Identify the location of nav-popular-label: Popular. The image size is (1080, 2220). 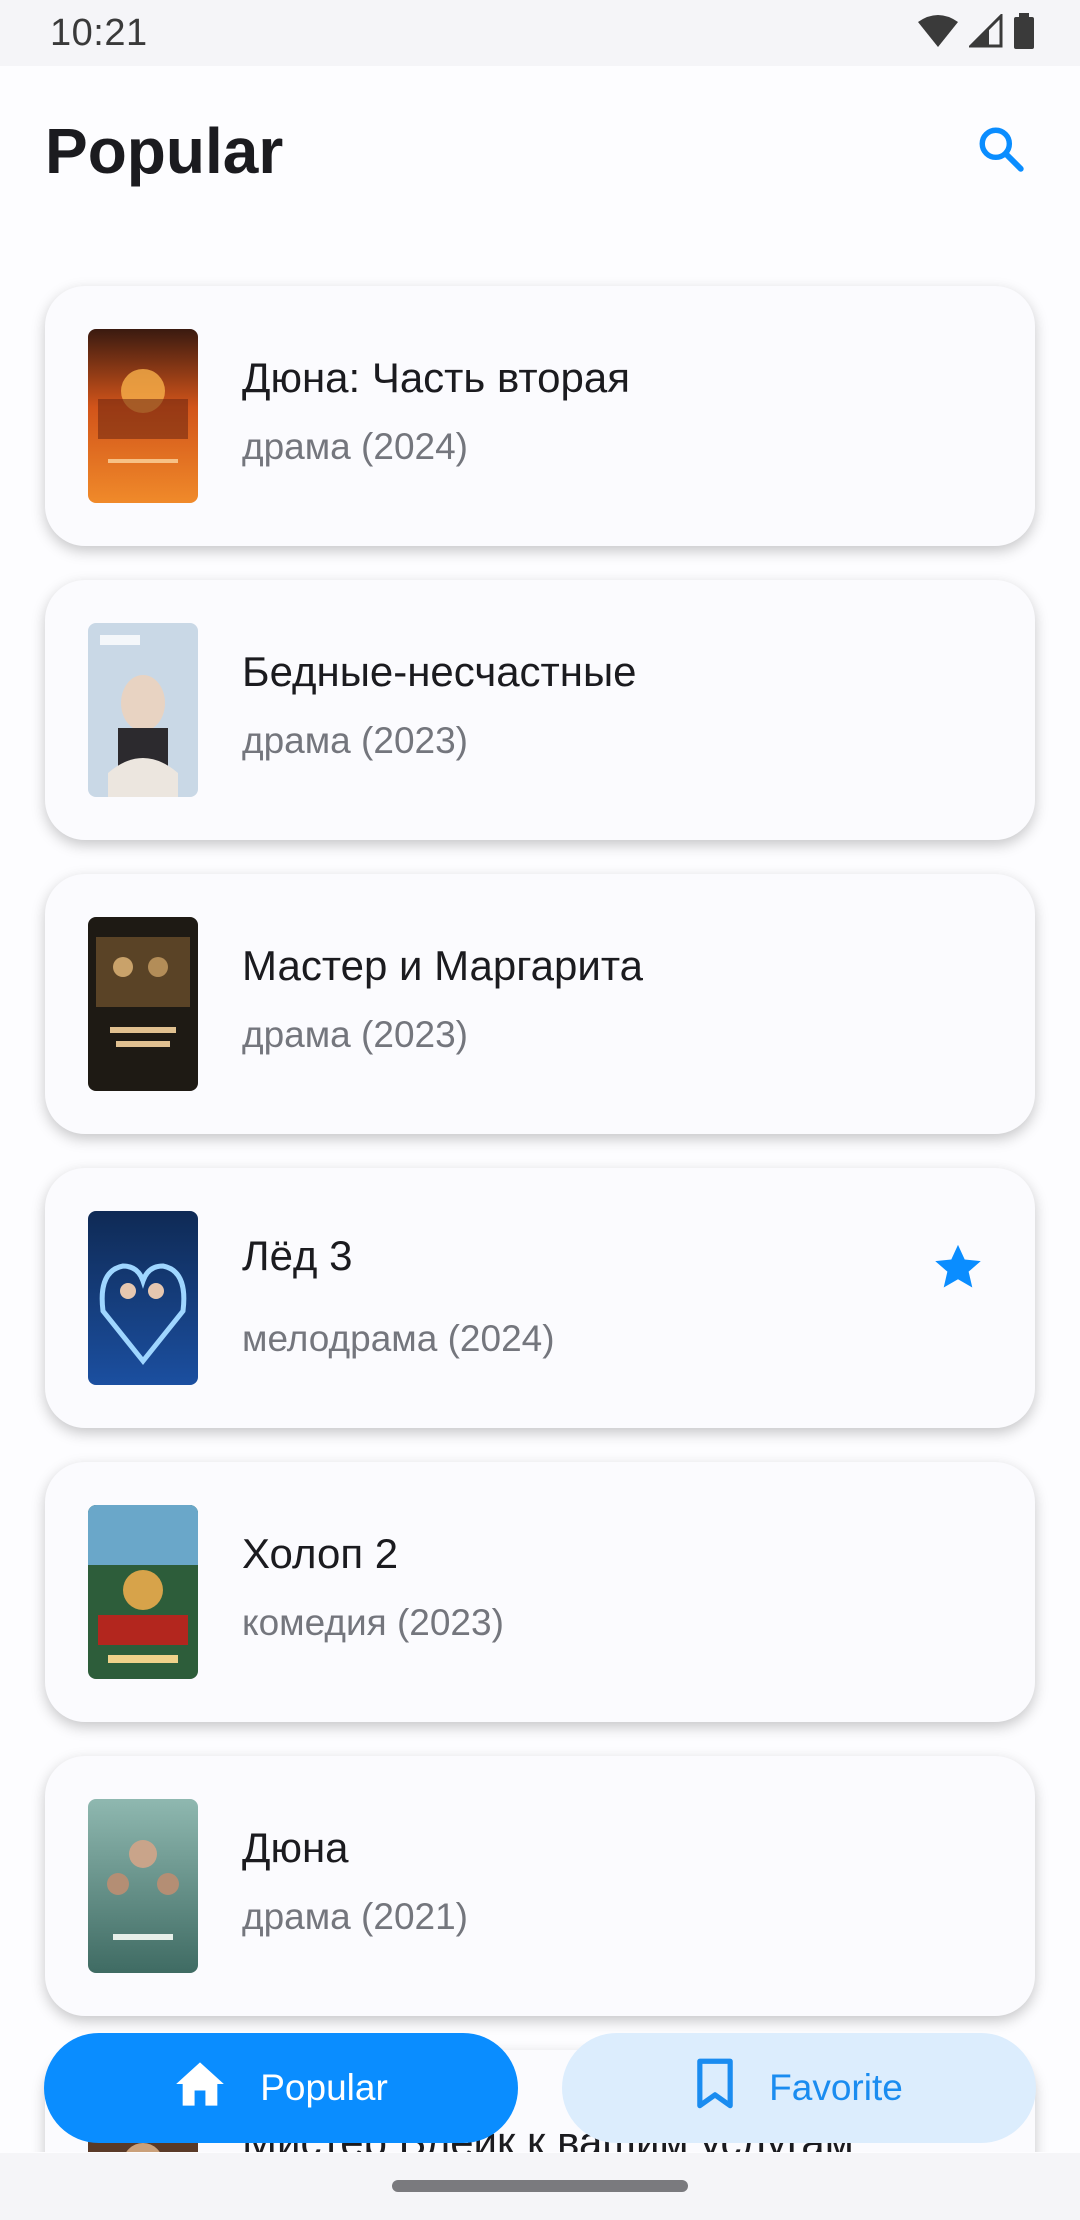
(324, 2087).